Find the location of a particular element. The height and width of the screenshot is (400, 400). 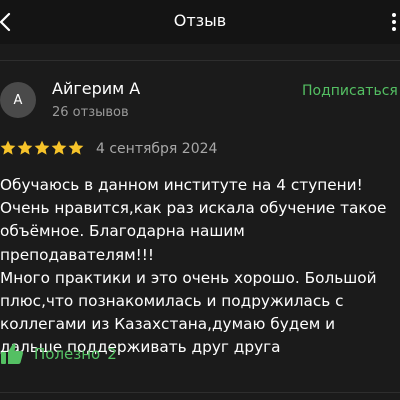

page-title: Отзыв is located at coordinates (200, 20).